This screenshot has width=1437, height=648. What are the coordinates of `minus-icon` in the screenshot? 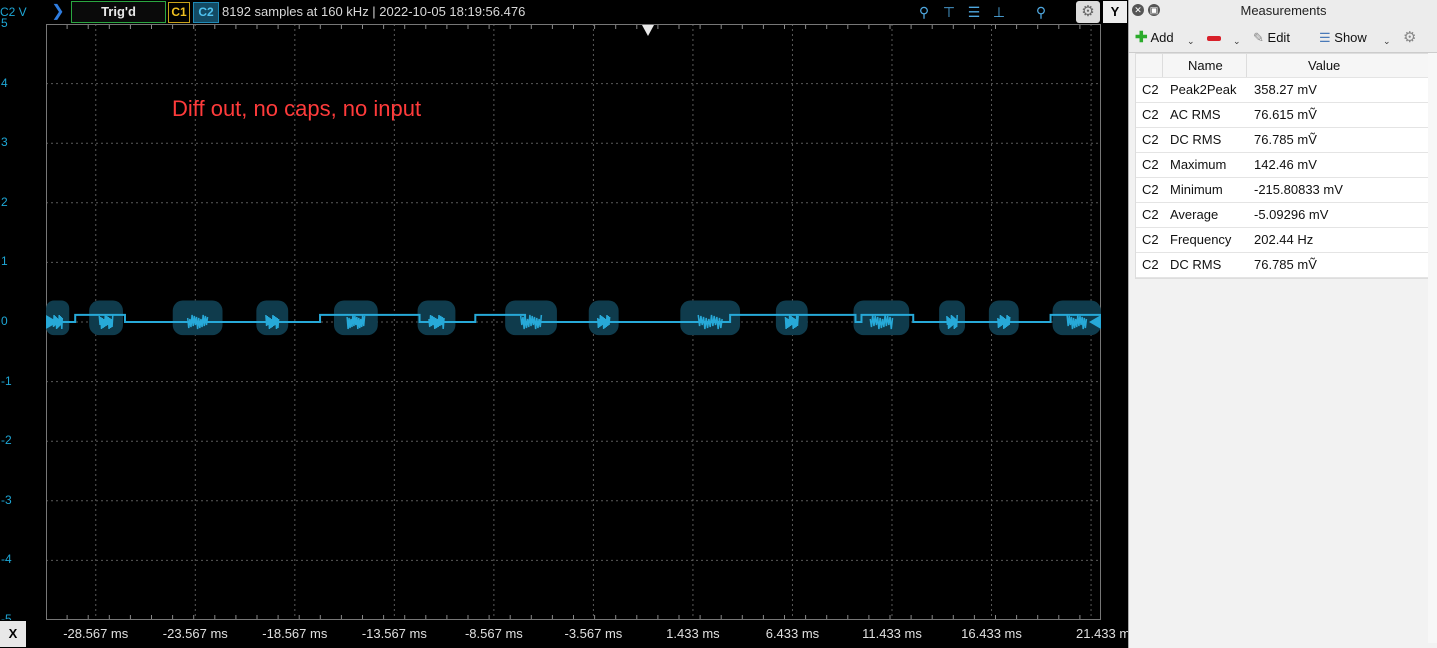 It's located at (1214, 39).